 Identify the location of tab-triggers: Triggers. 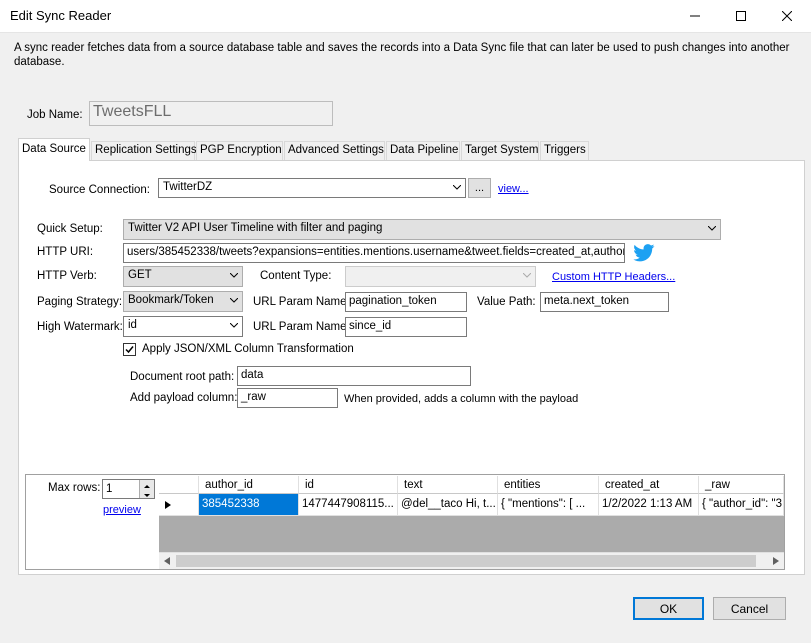
(564, 150).